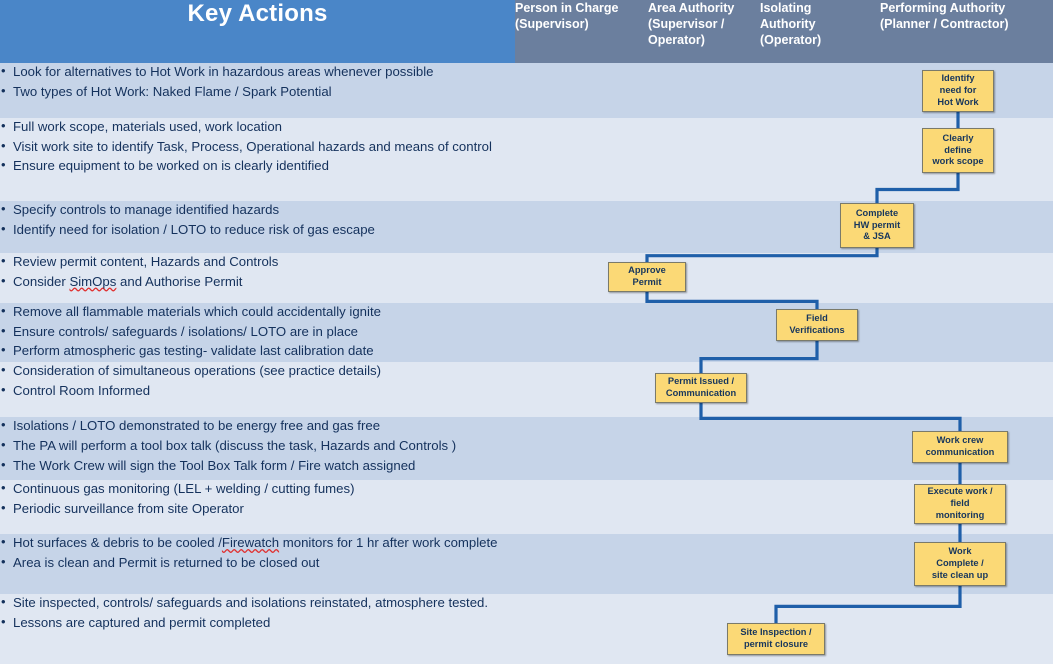 Image resolution: width=1053 pixels, height=664 pixels. I want to click on flow-node-work-crew-comm: Work crew communication, so click(960, 447).